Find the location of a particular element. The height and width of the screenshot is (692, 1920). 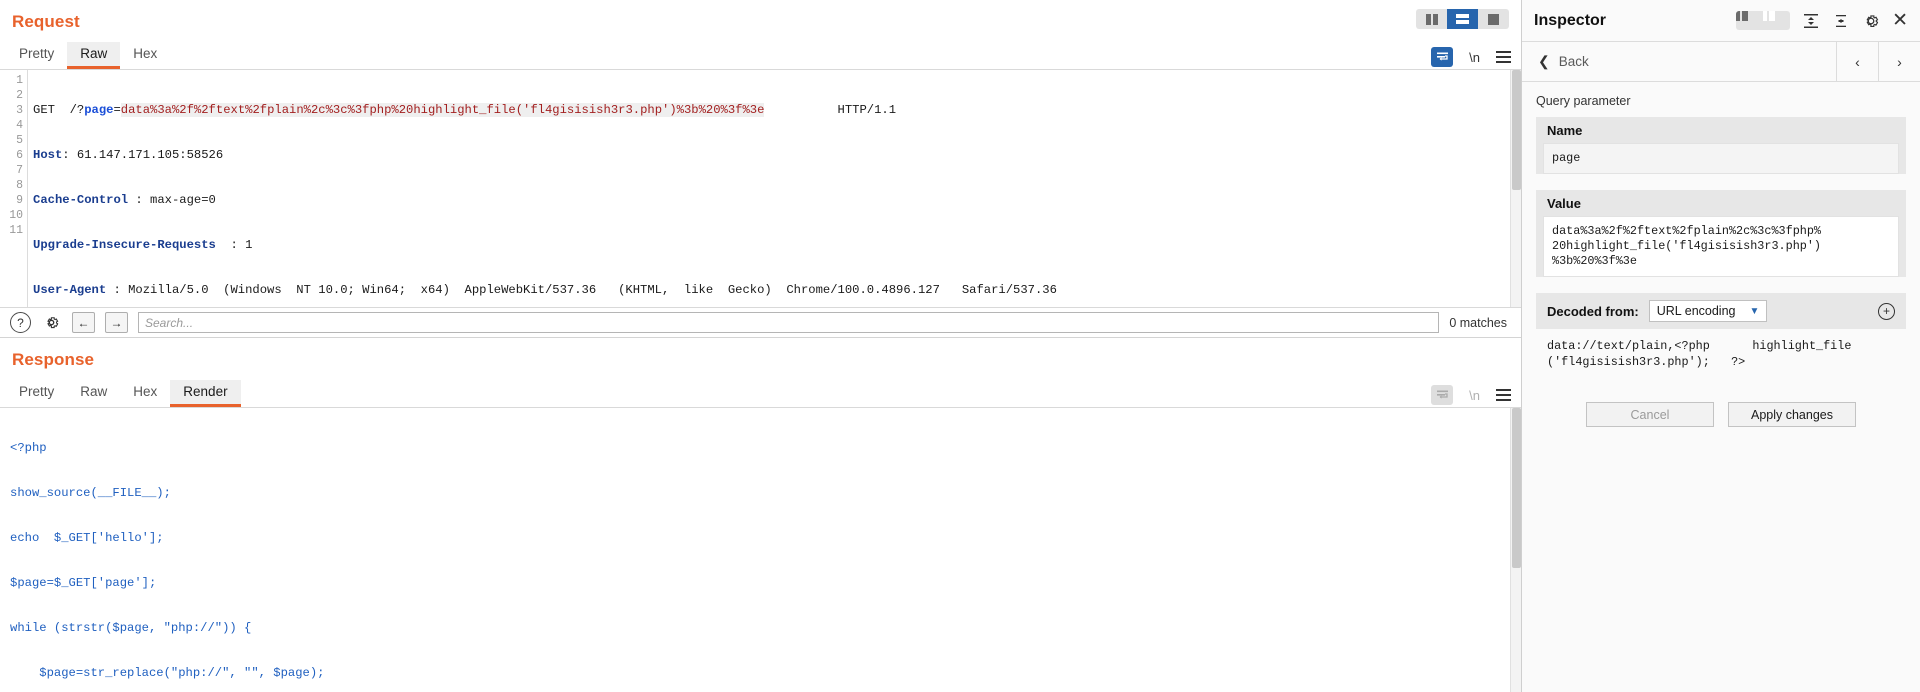

inspector-back-row: ❮ Back ‹ › is located at coordinates (1721, 61).